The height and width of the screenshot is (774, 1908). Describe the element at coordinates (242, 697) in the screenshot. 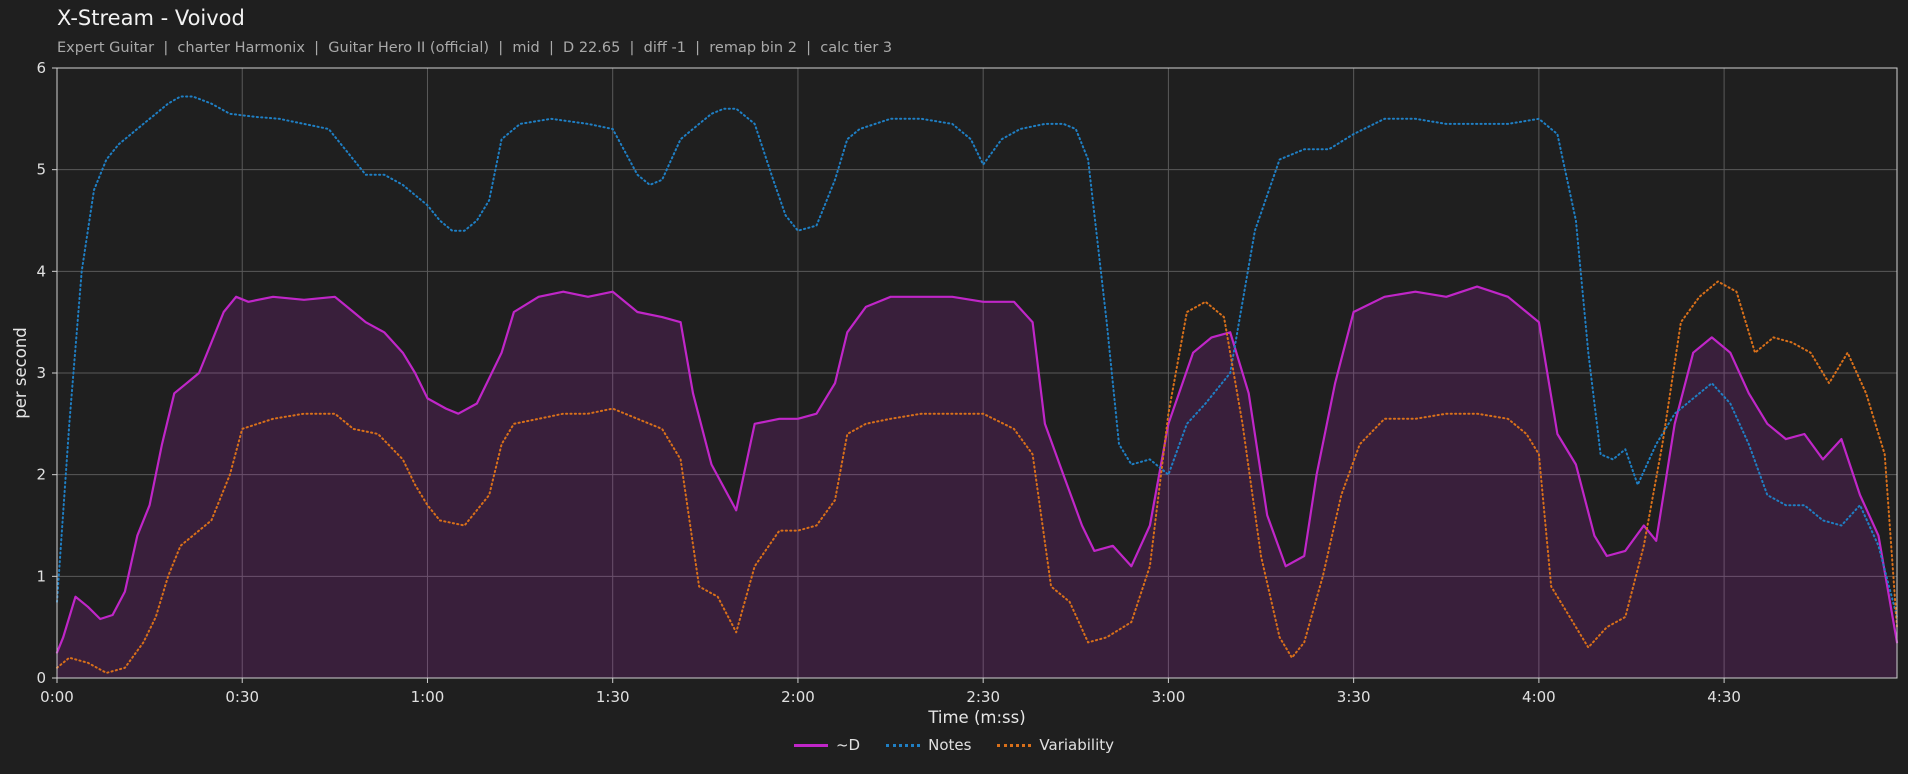

I see `x-tick-label: 0:30` at that location.